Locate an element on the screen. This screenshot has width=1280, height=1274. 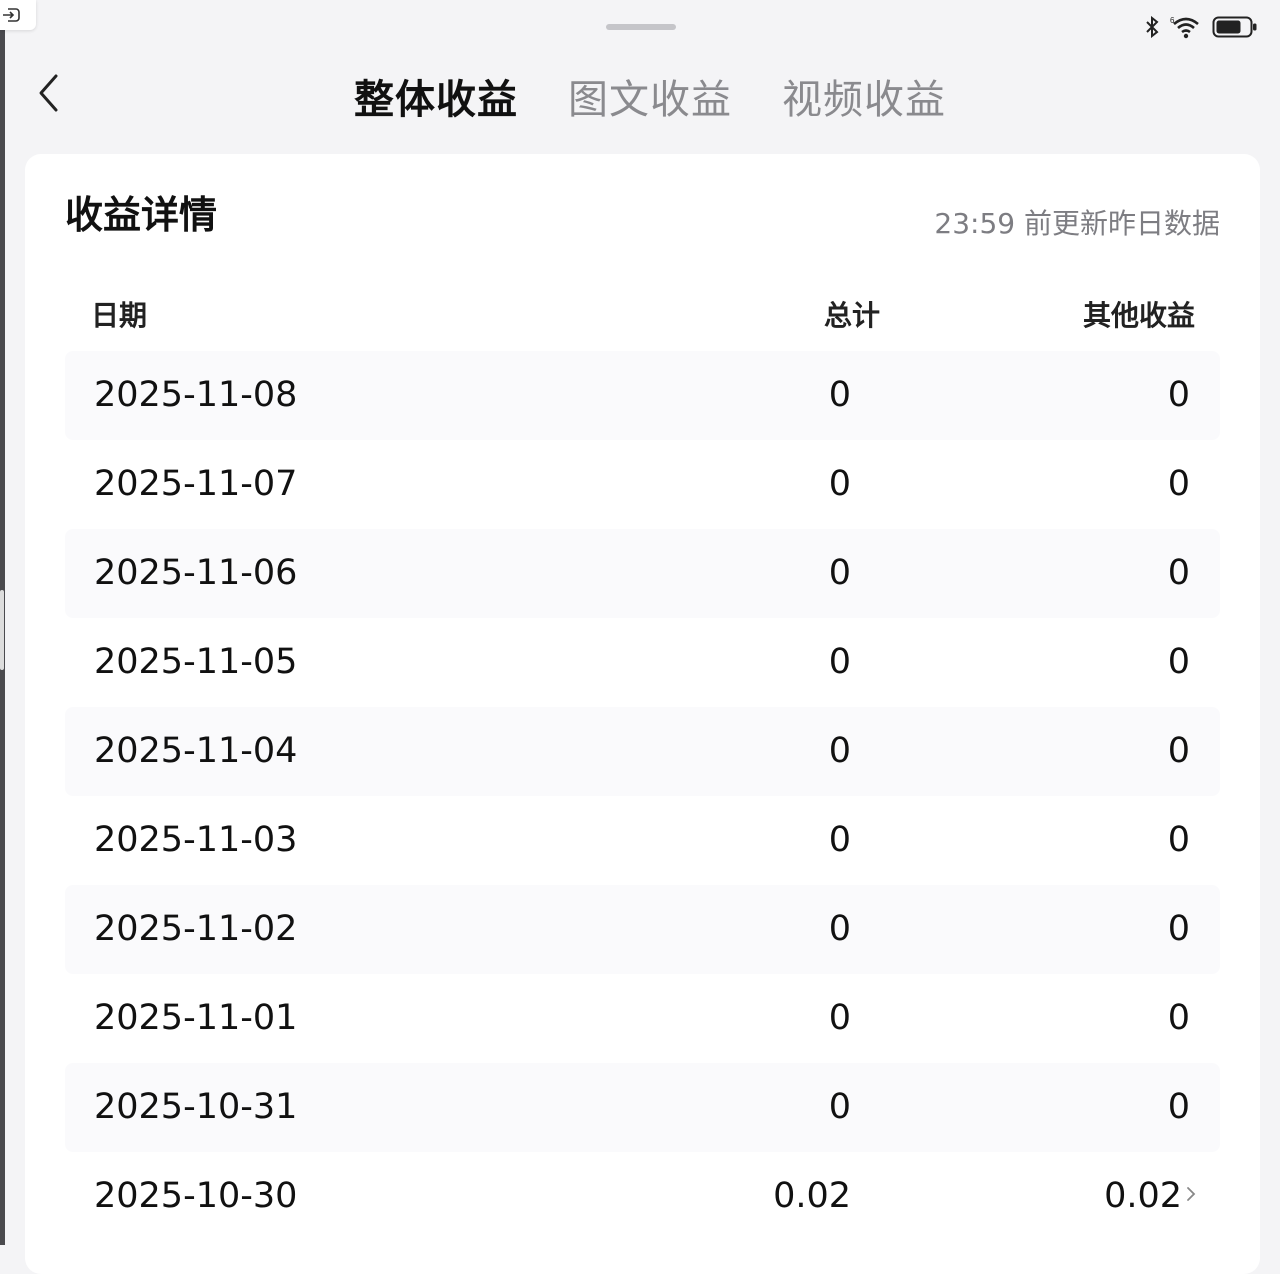
row-date: 2025-11-01 is located at coordinates (196, 1018).